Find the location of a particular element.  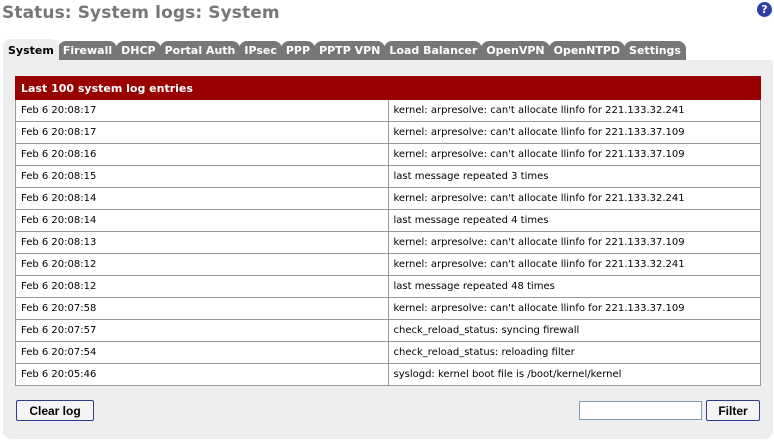

log-time-cell: Feb 6 20:07:57 is located at coordinates (202, 330).